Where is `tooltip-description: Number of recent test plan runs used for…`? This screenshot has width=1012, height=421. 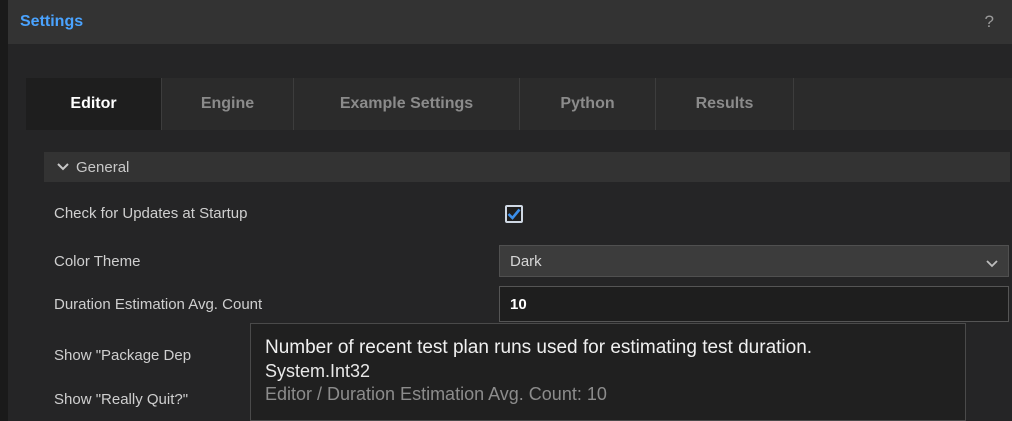 tooltip-description: Number of recent test plan runs used for… is located at coordinates (539, 347).